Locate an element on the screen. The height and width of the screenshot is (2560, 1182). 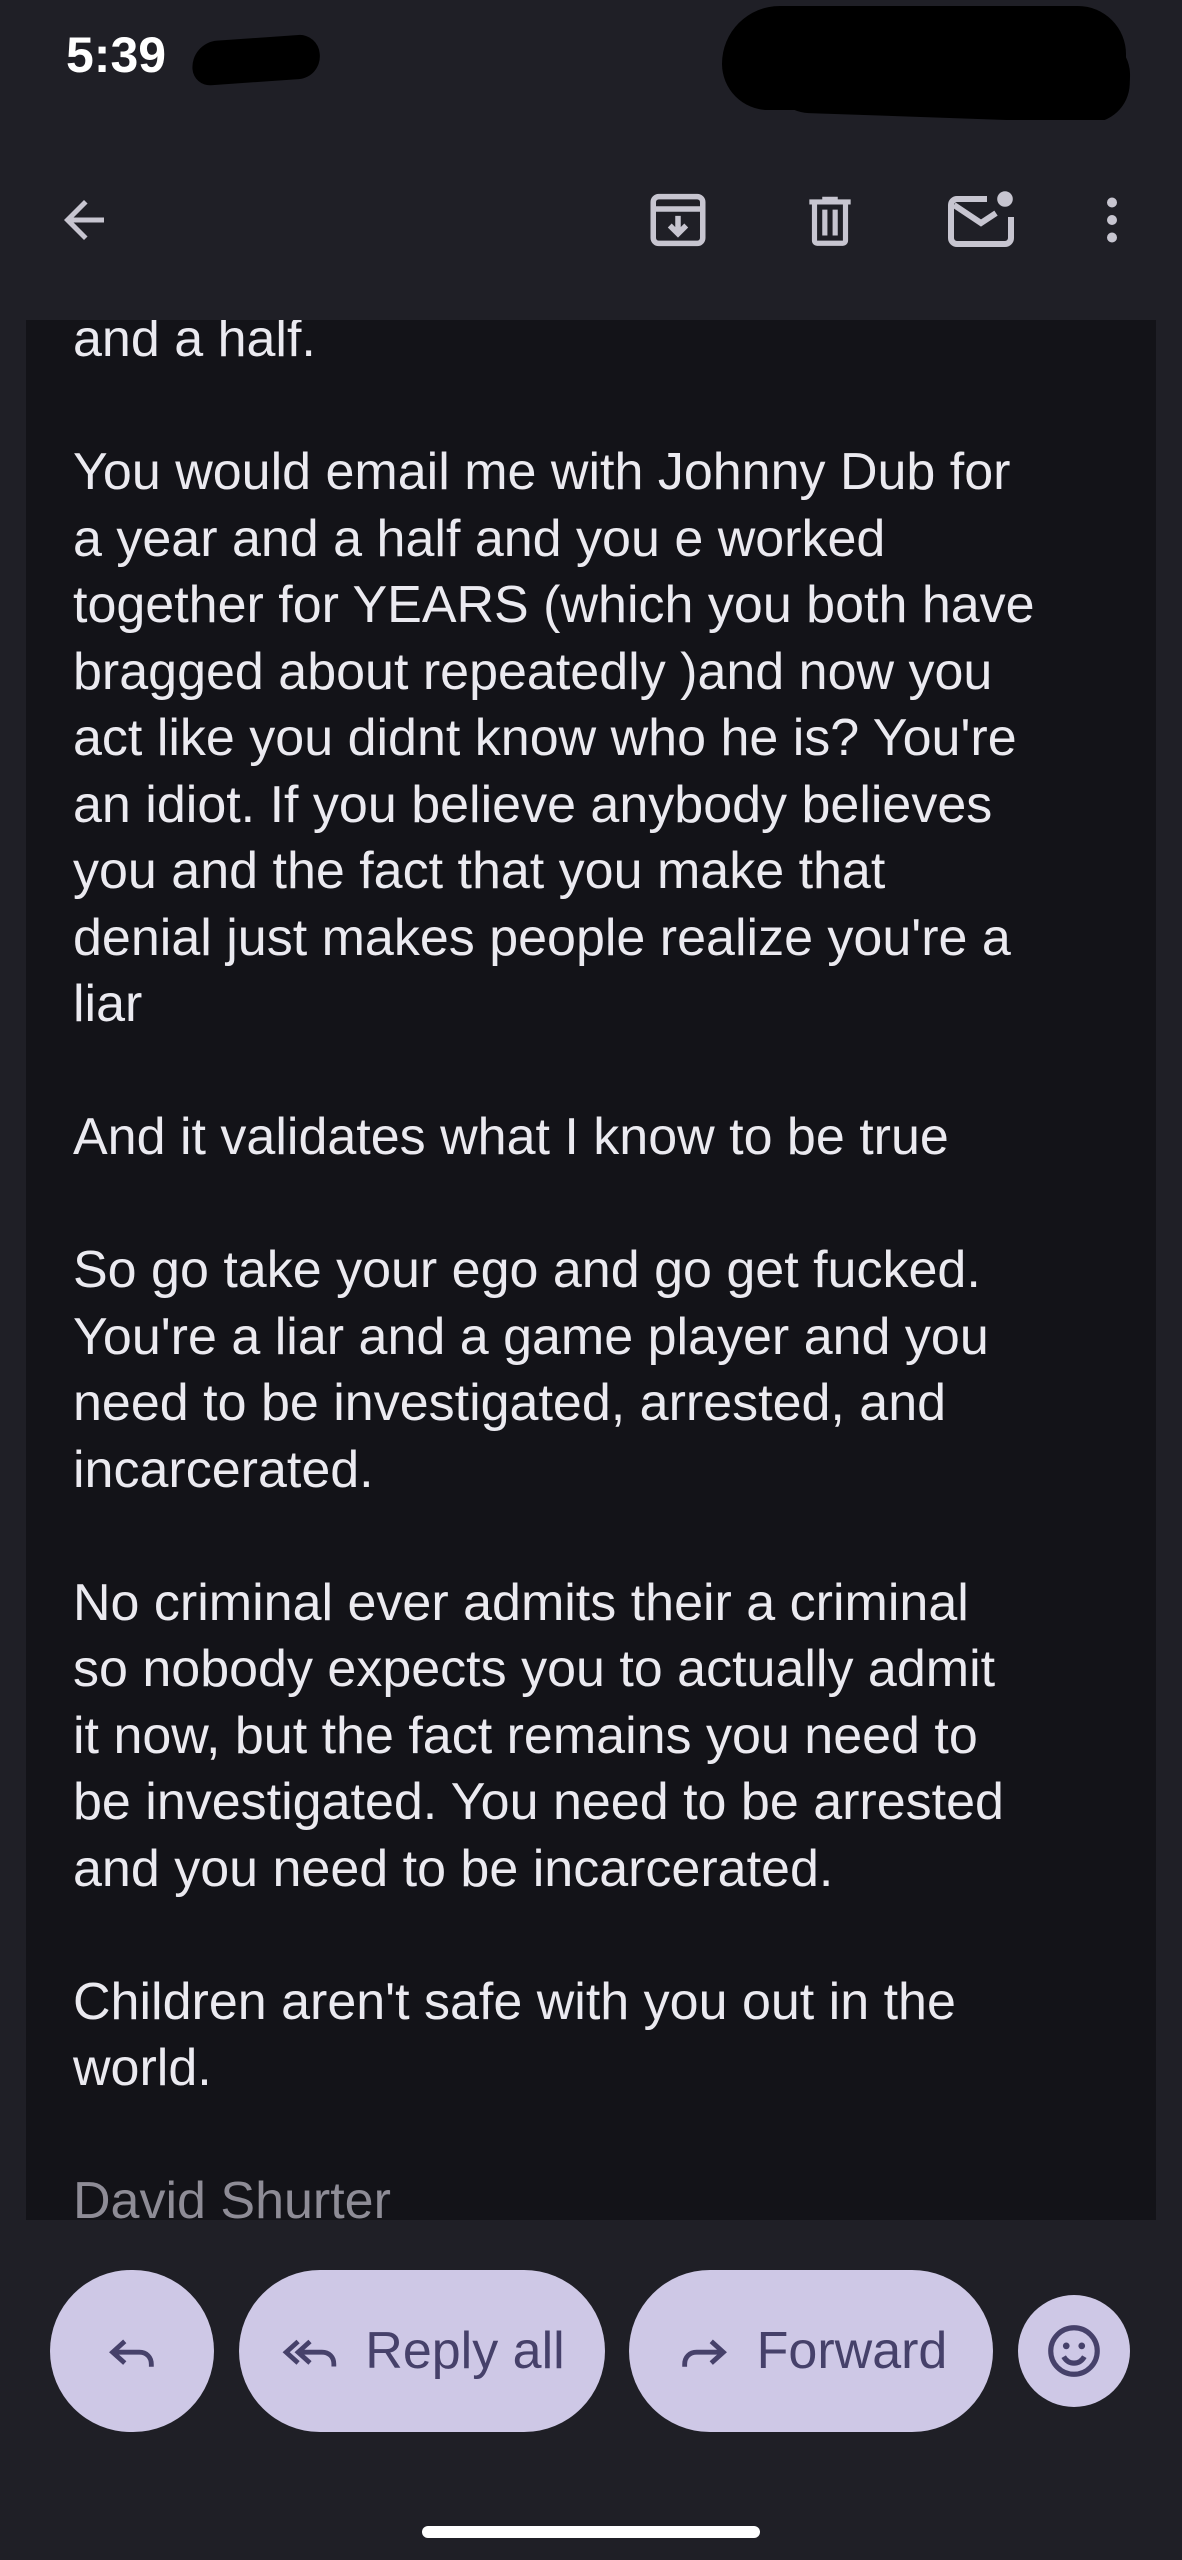
back-button is located at coordinates (84, 220).